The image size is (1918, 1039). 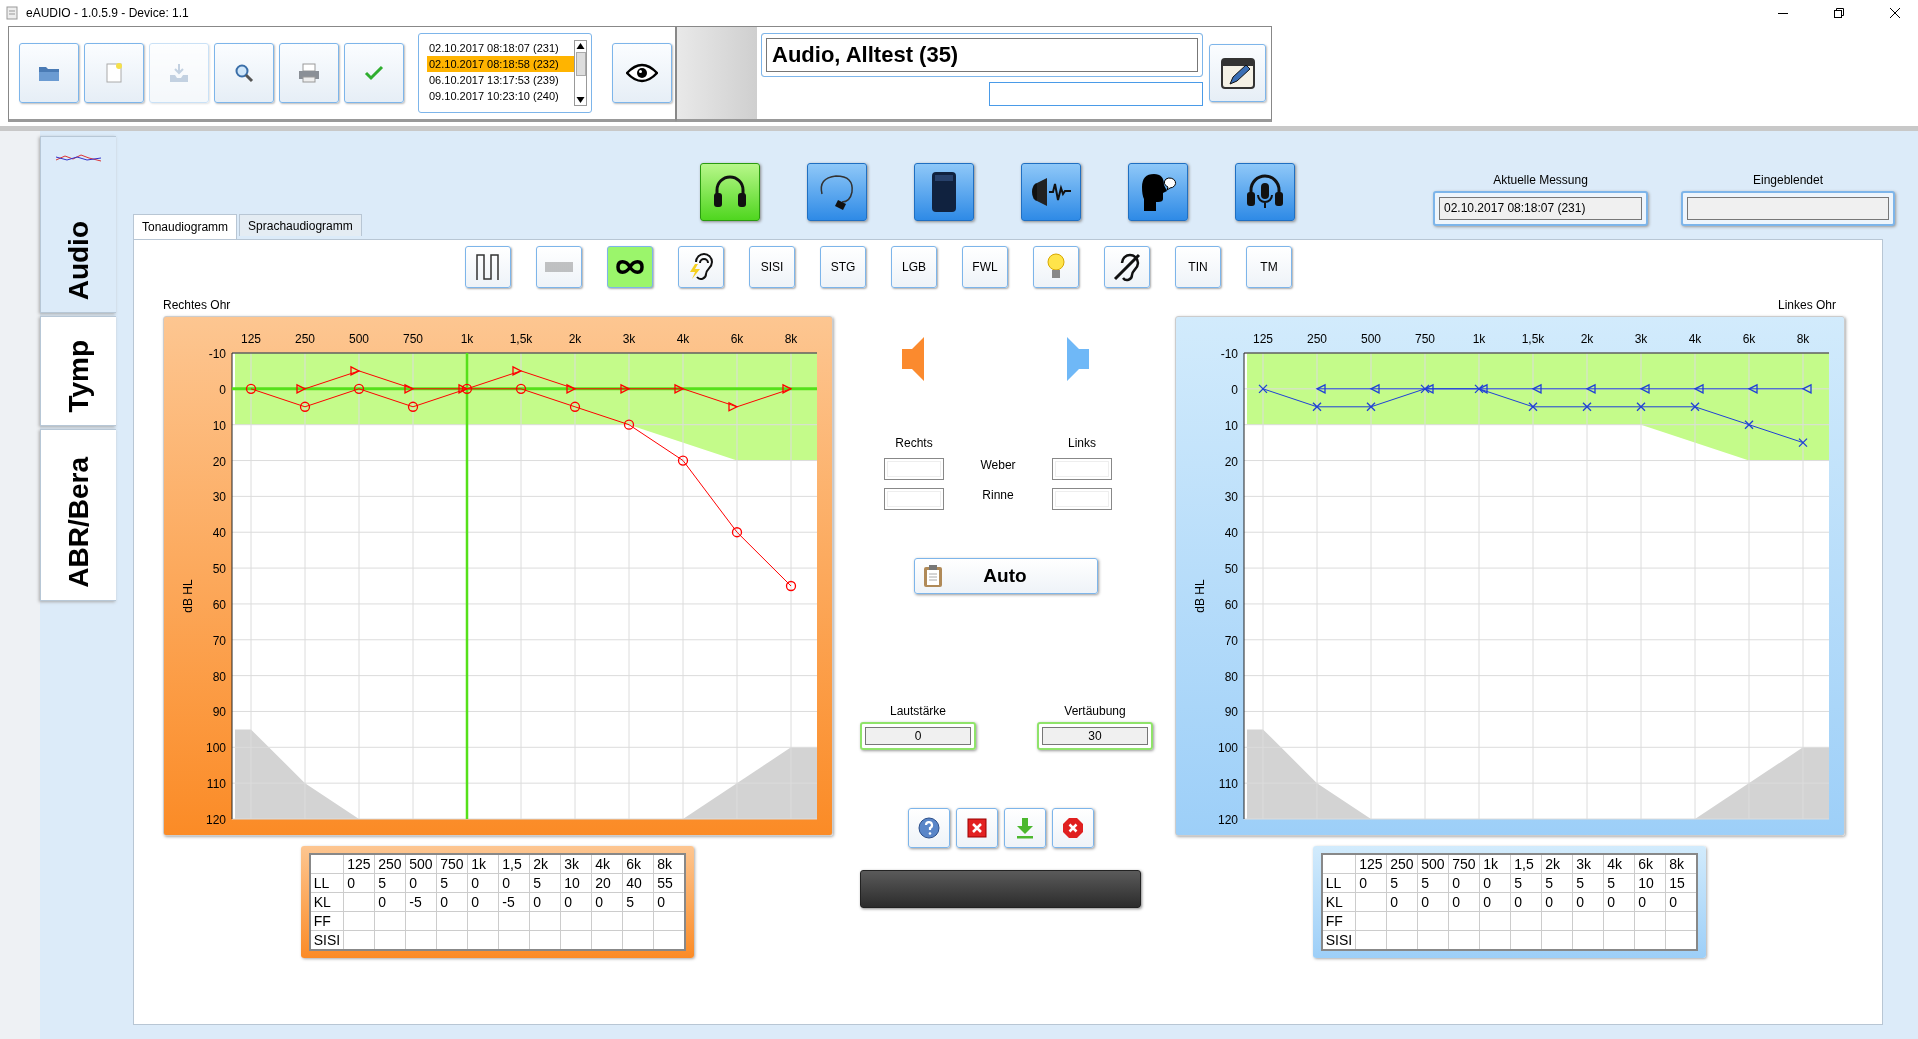 What do you see at coordinates (736, 339) in the screenshot?
I see `x-tick-label: 6k` at bounding box center [736, 339].